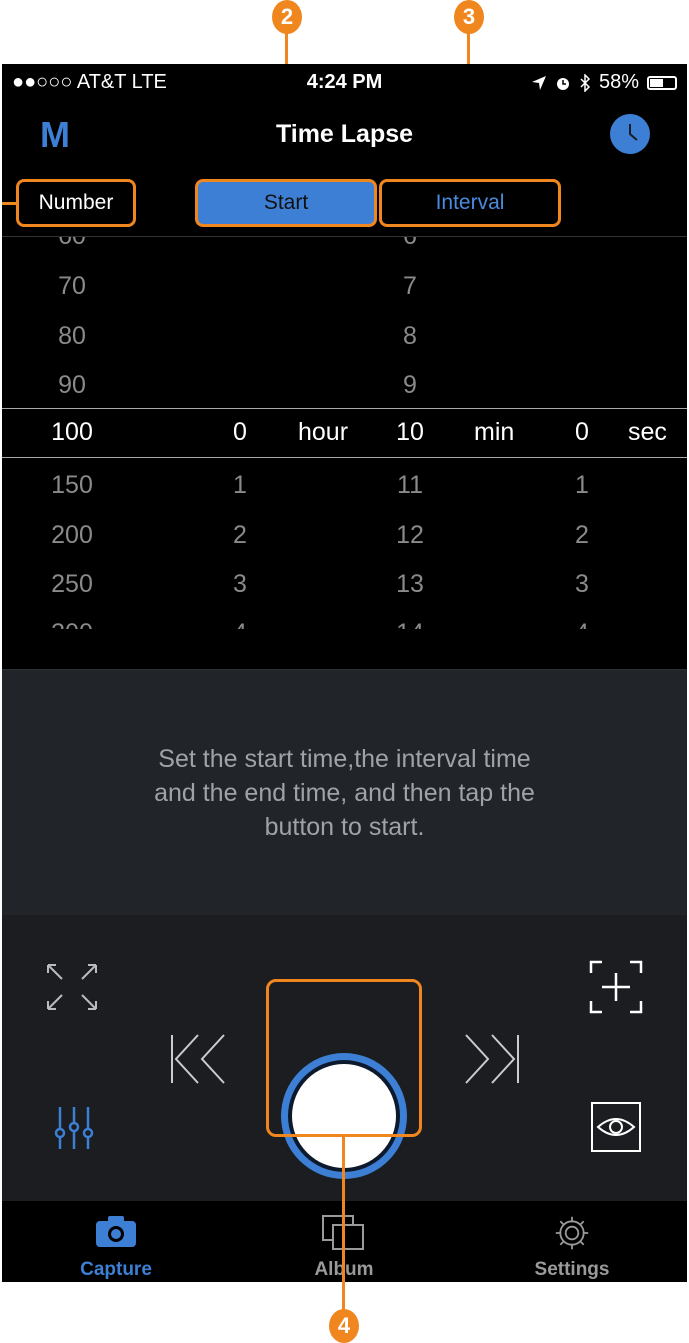  Describe the element at coordinates (116, 1248) in the screenshot. I see `tab-capture: Capture` at that location.